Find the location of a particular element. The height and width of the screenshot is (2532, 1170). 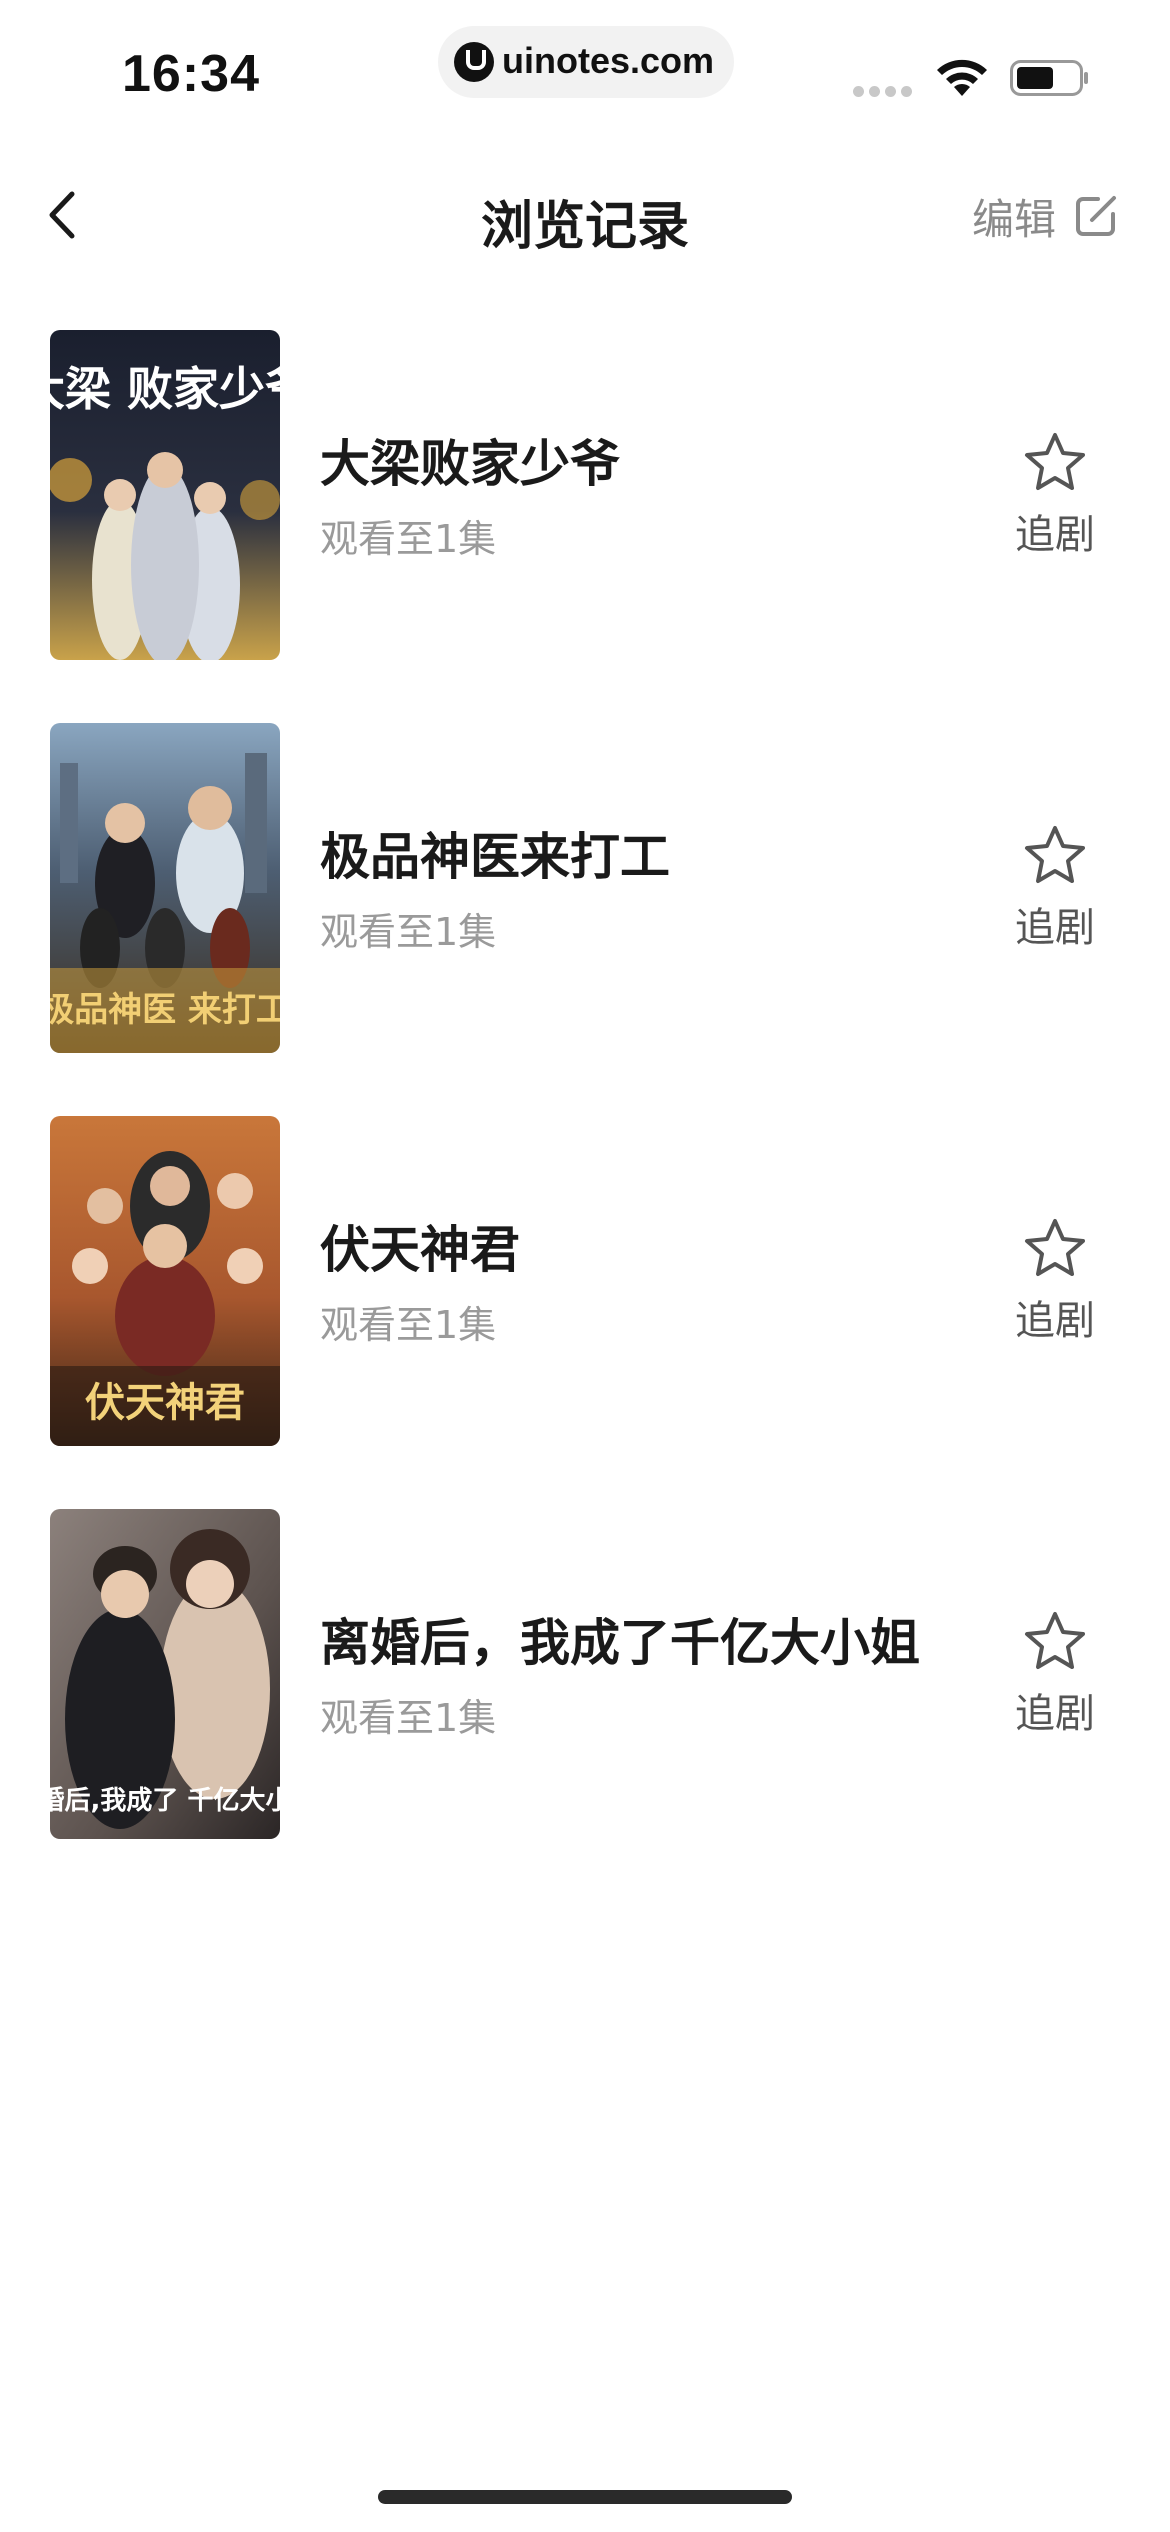

poster-caption: 伏天神君 is located at coordinates (165, 1403).